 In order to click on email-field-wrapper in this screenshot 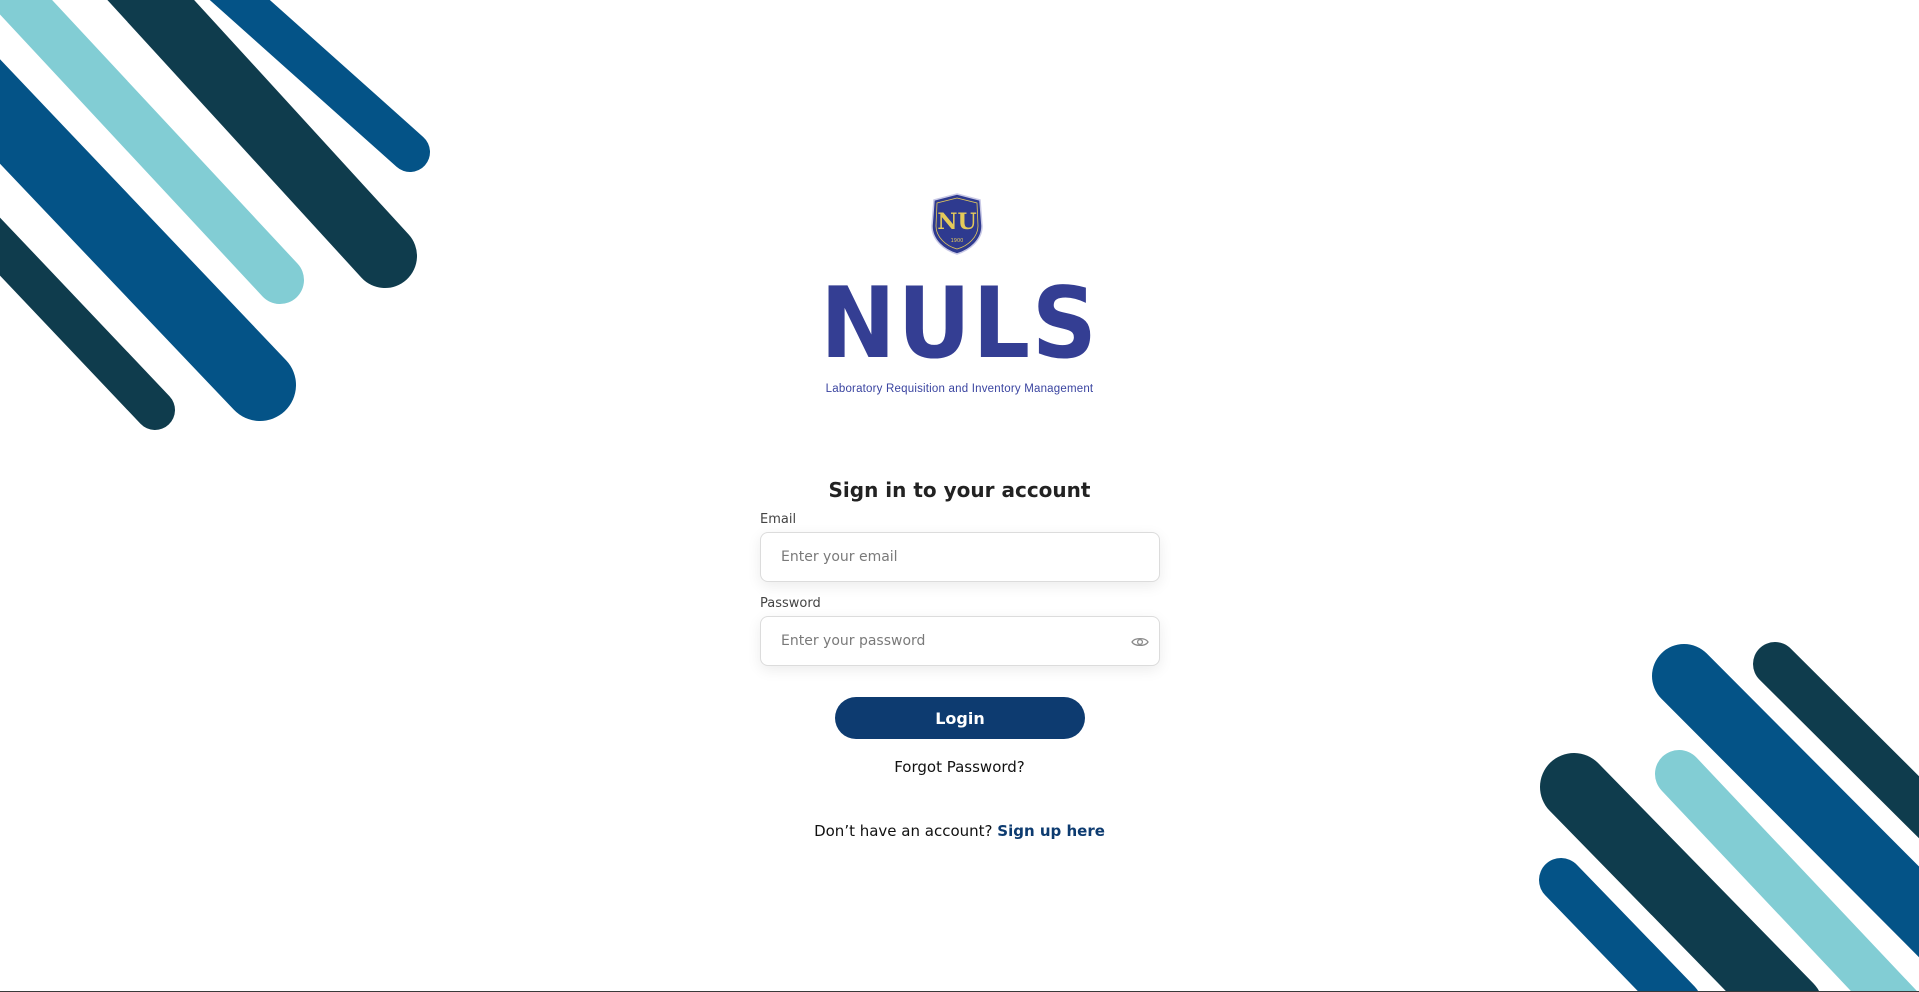, I will do `click(960, 557)`.